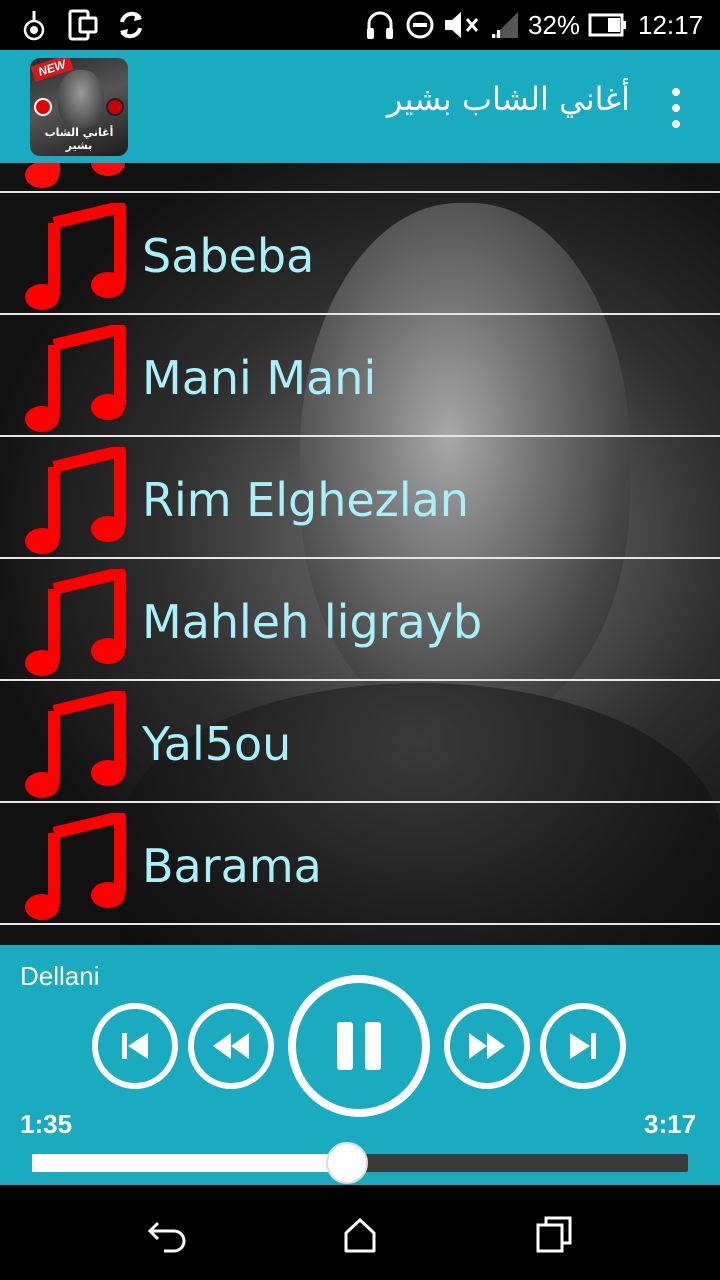  I want to click on song-title: Barama, so click(232, 866).